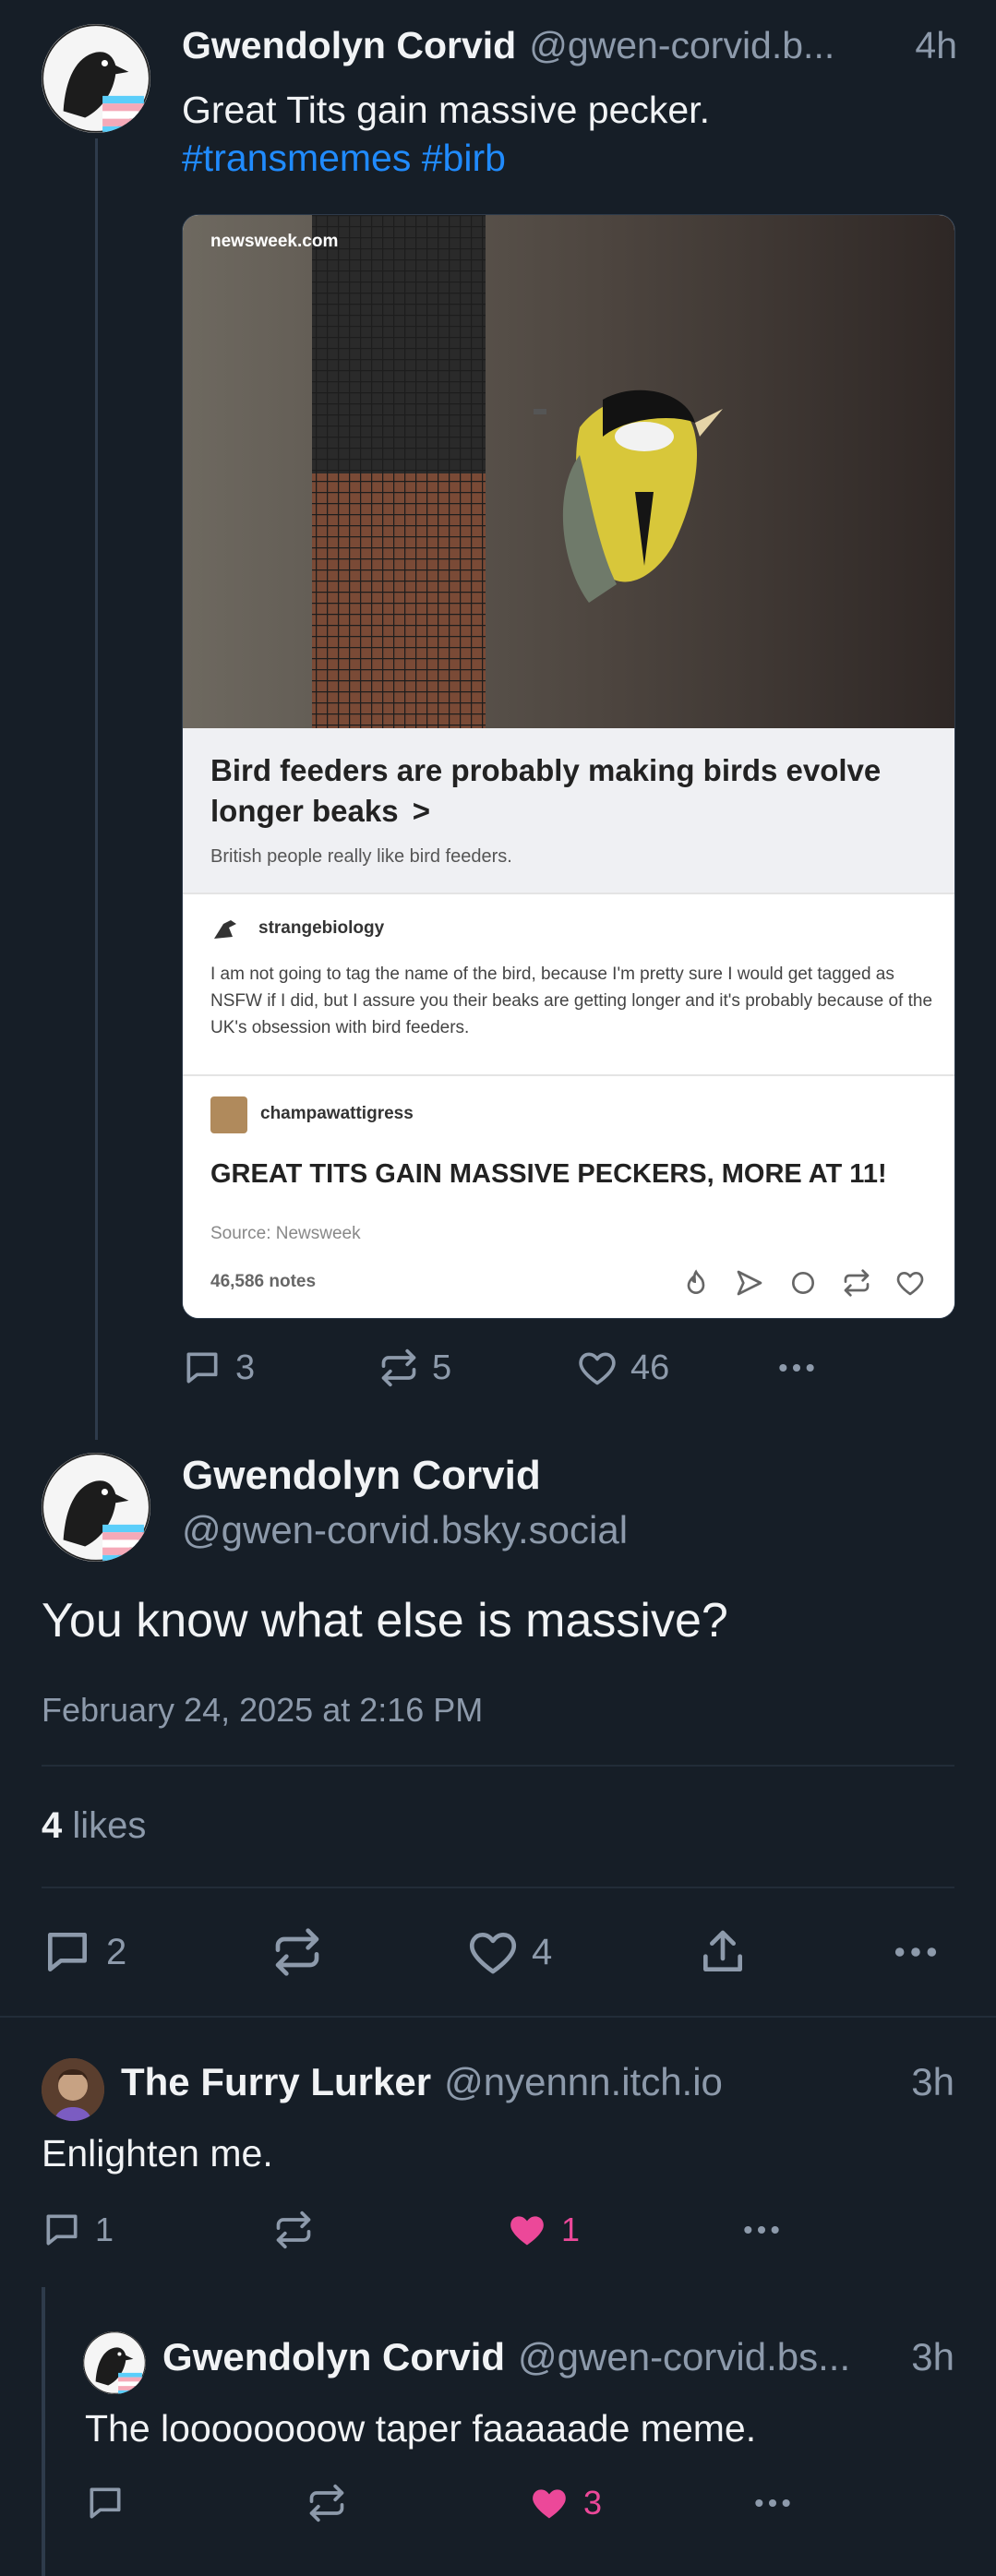 The image size is (996, 2576). Describe the element at coordinates (749, 1283) in the screenshot. I see `send-icon` at that location.